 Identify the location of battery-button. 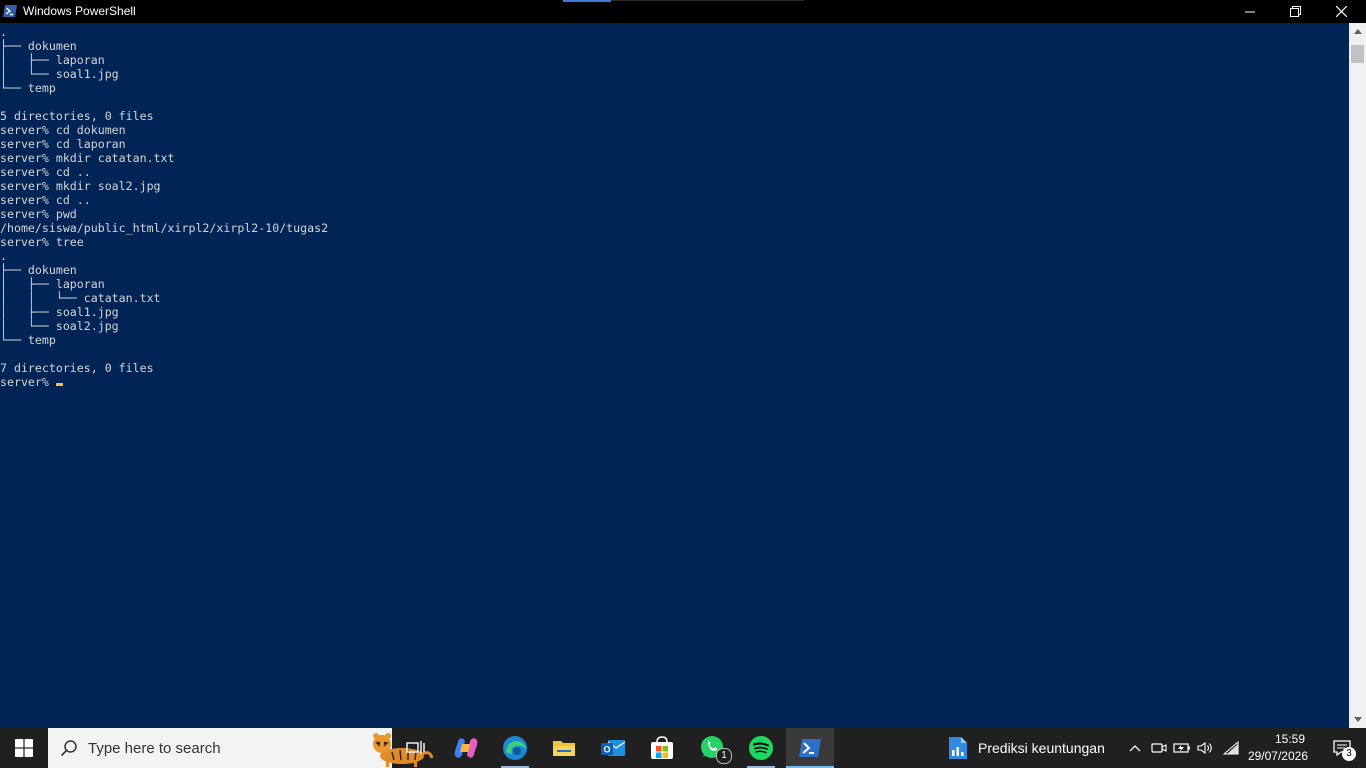
(1182, 748).